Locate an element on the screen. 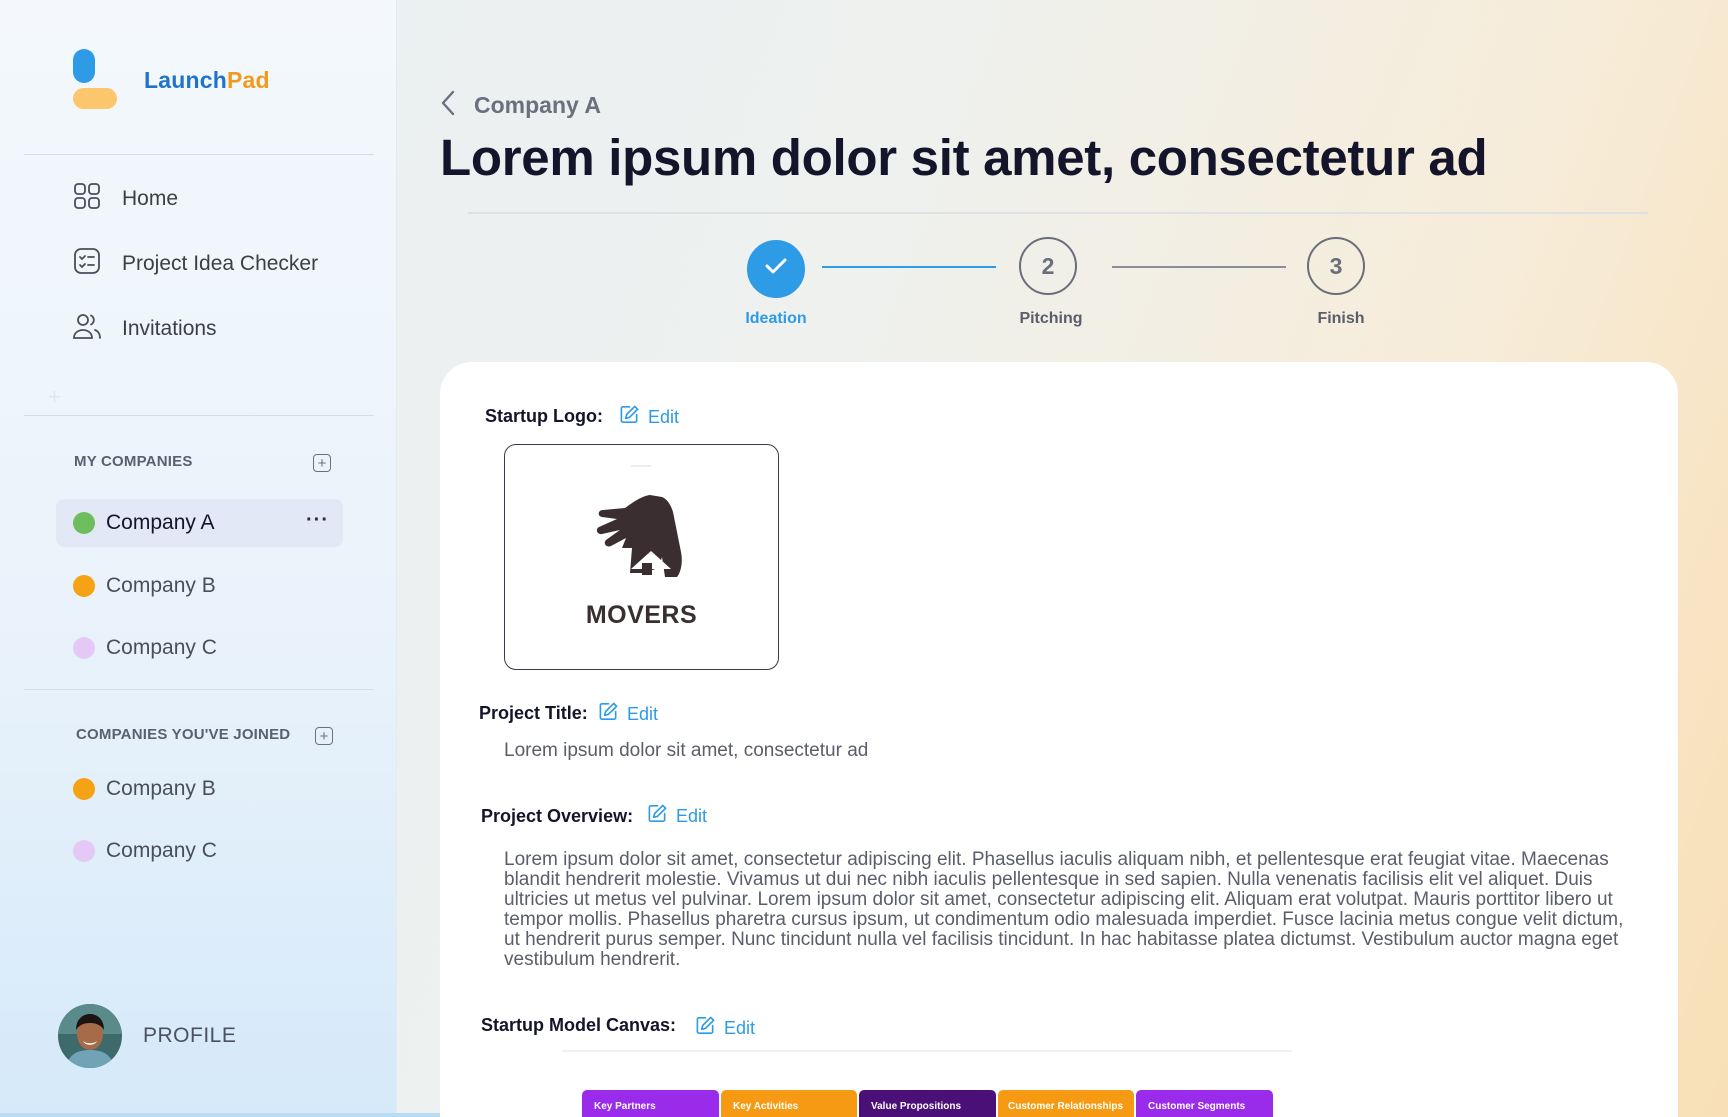 This screenshot has width=1728, height=1117. join-company-button: + is located at coordinates (324, 736).